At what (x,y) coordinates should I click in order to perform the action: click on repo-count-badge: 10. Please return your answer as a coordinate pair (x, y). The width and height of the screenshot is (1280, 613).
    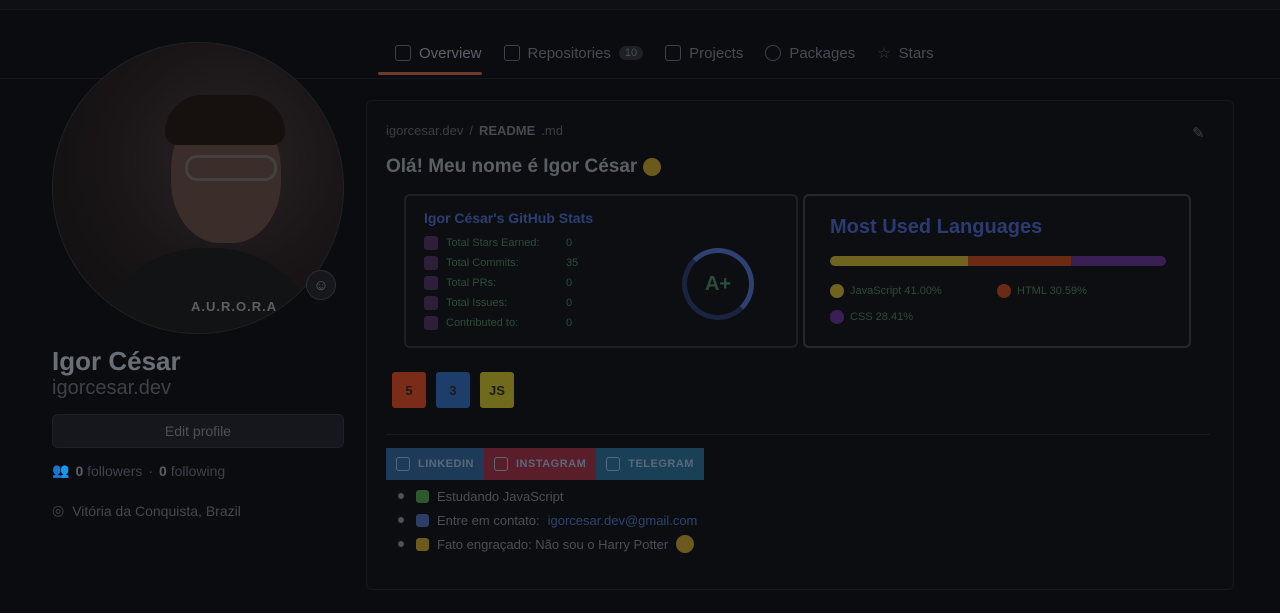
    Looking at the image, I should click on (631, 53).